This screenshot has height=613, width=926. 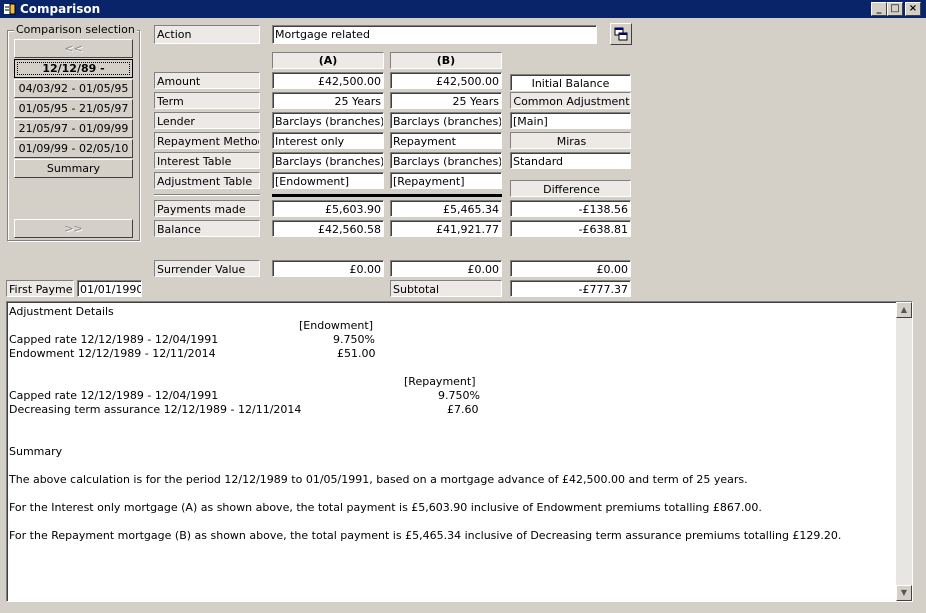 What do you see at coordinates (570, 120) in the screenshot?
I see `common-adjustment-field: [Main]` at bounding box center [570, 120].